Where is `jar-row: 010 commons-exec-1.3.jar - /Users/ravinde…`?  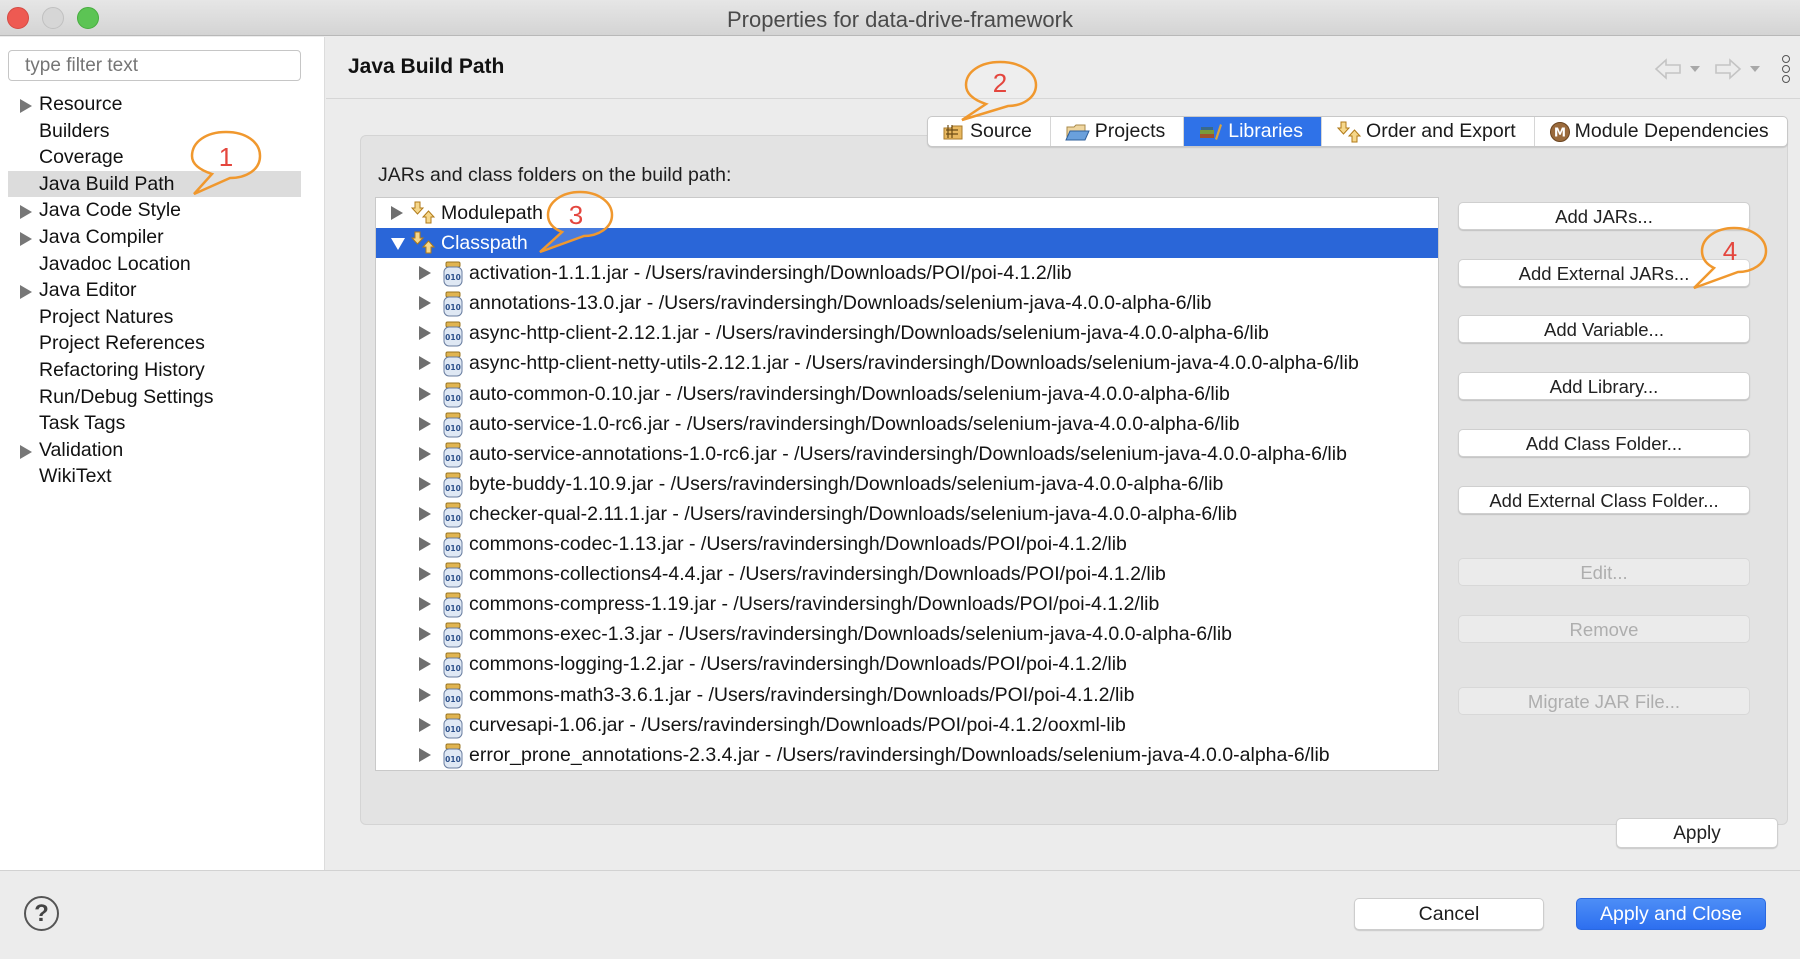 jar-row: 010 commons-exec-1.3.jar - /Users/ravinde… is located at coordinates (907, 634).